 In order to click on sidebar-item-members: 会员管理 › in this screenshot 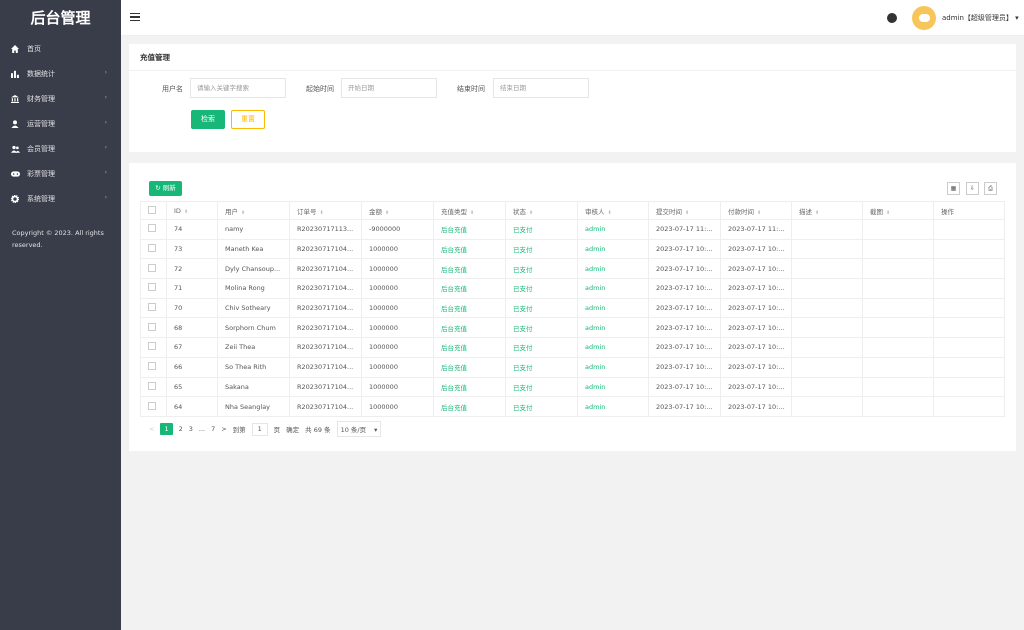, I will do `click(60, 148)`.